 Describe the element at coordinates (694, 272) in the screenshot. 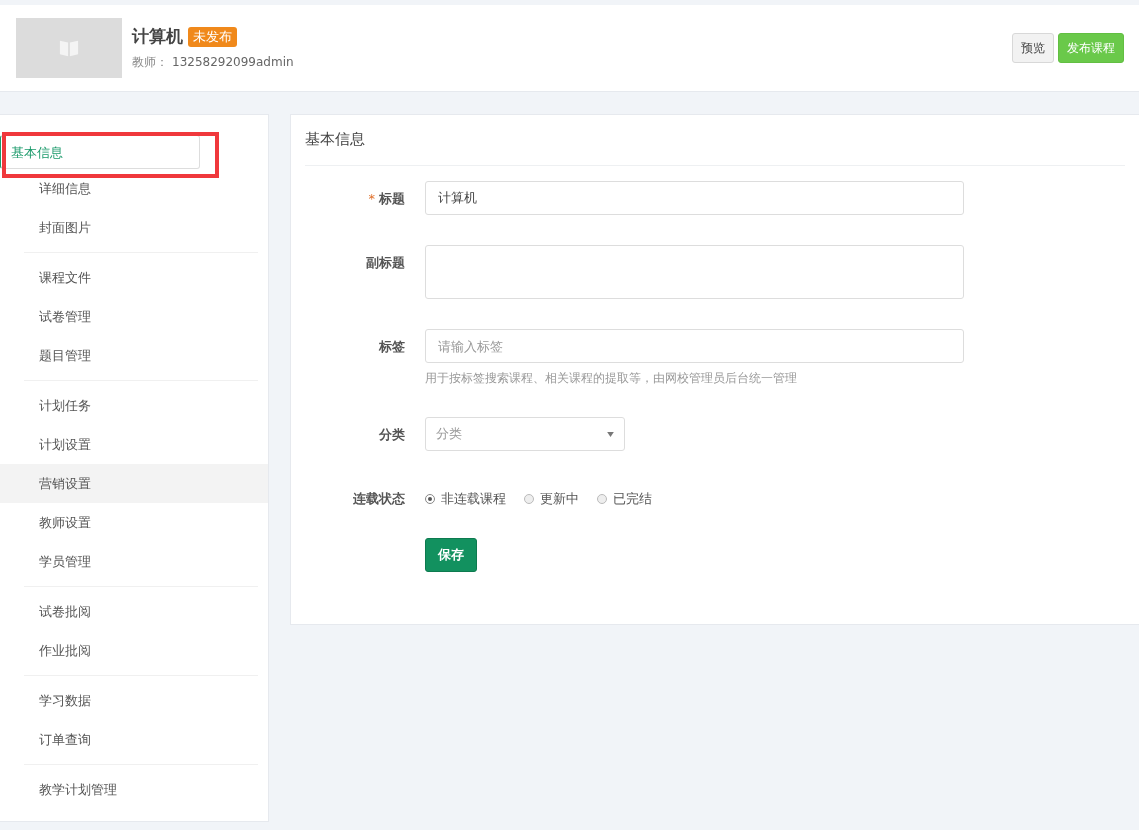

I see `textarea-field` at that location.